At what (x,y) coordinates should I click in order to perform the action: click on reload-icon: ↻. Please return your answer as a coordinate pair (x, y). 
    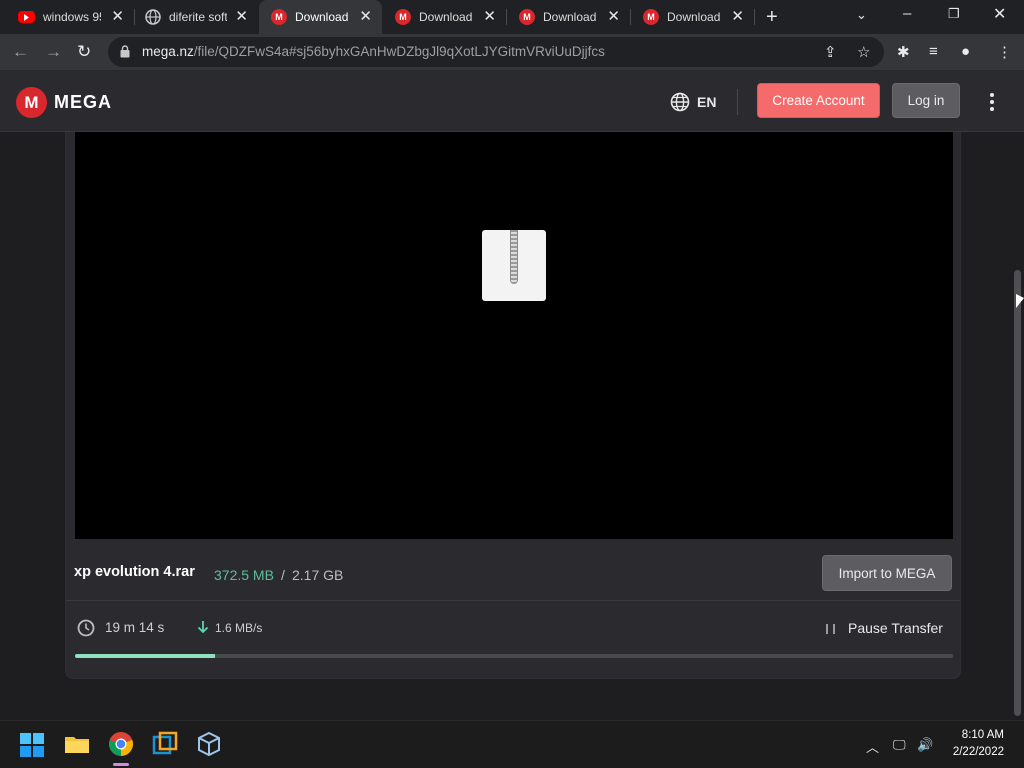
    Looking at the image, I should click on (84, 52).